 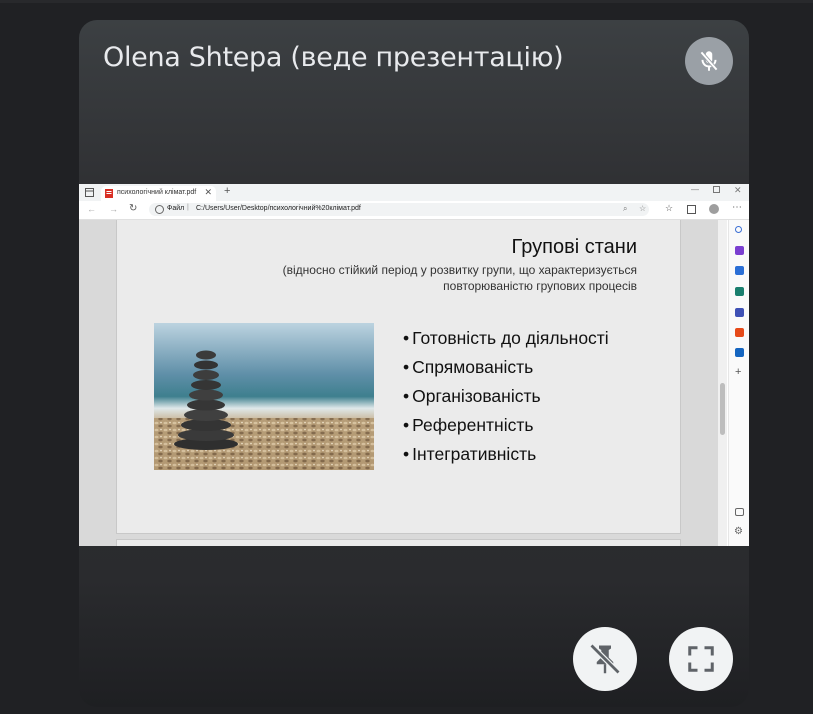 What do you see at coordinates (716, 189) in the screenshot?
I see `window-restore-icon` at bounding box center [716, 189].